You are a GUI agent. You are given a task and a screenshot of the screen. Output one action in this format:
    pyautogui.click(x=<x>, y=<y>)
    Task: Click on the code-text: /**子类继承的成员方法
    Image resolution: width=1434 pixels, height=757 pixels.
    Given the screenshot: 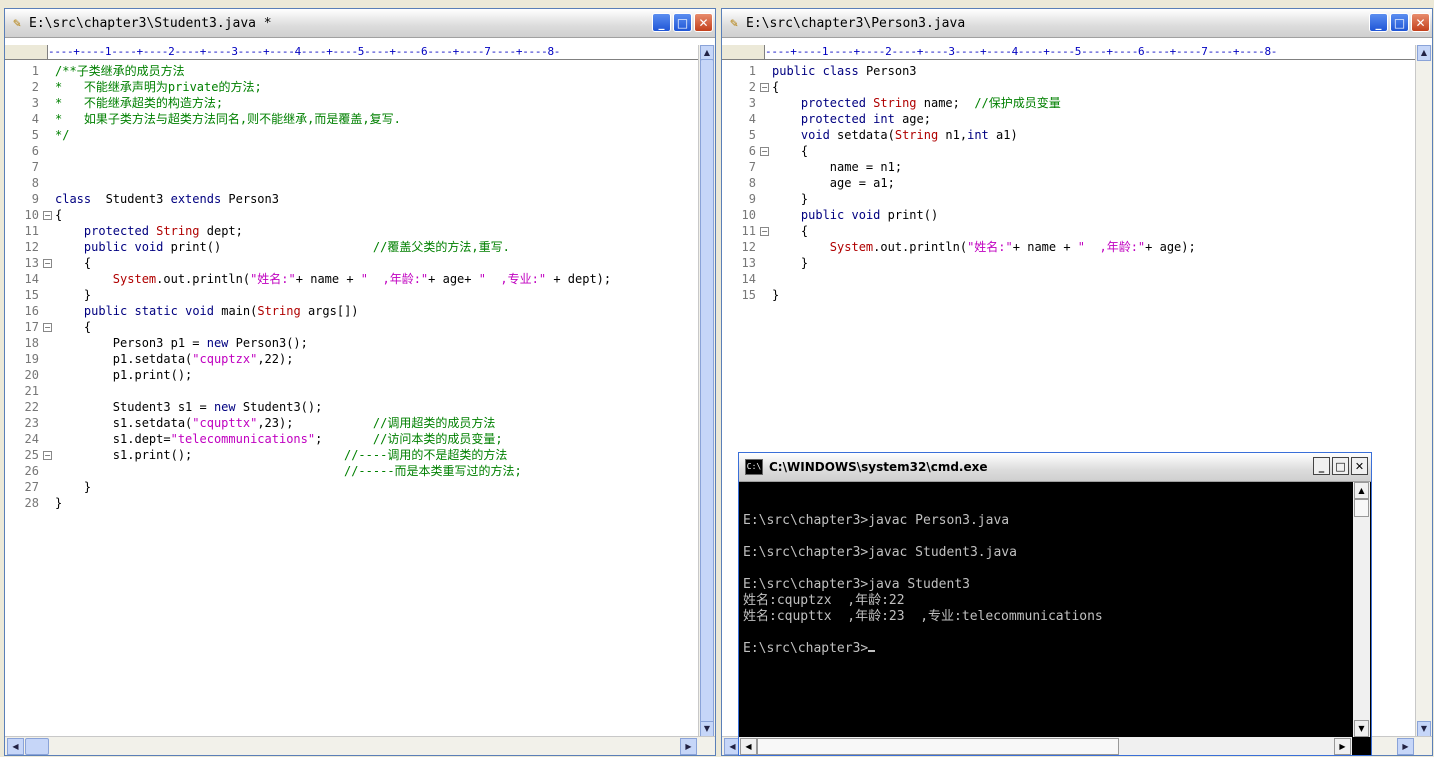 What is the action you would take?
    pyautogui.click(x=120, y=71)
    